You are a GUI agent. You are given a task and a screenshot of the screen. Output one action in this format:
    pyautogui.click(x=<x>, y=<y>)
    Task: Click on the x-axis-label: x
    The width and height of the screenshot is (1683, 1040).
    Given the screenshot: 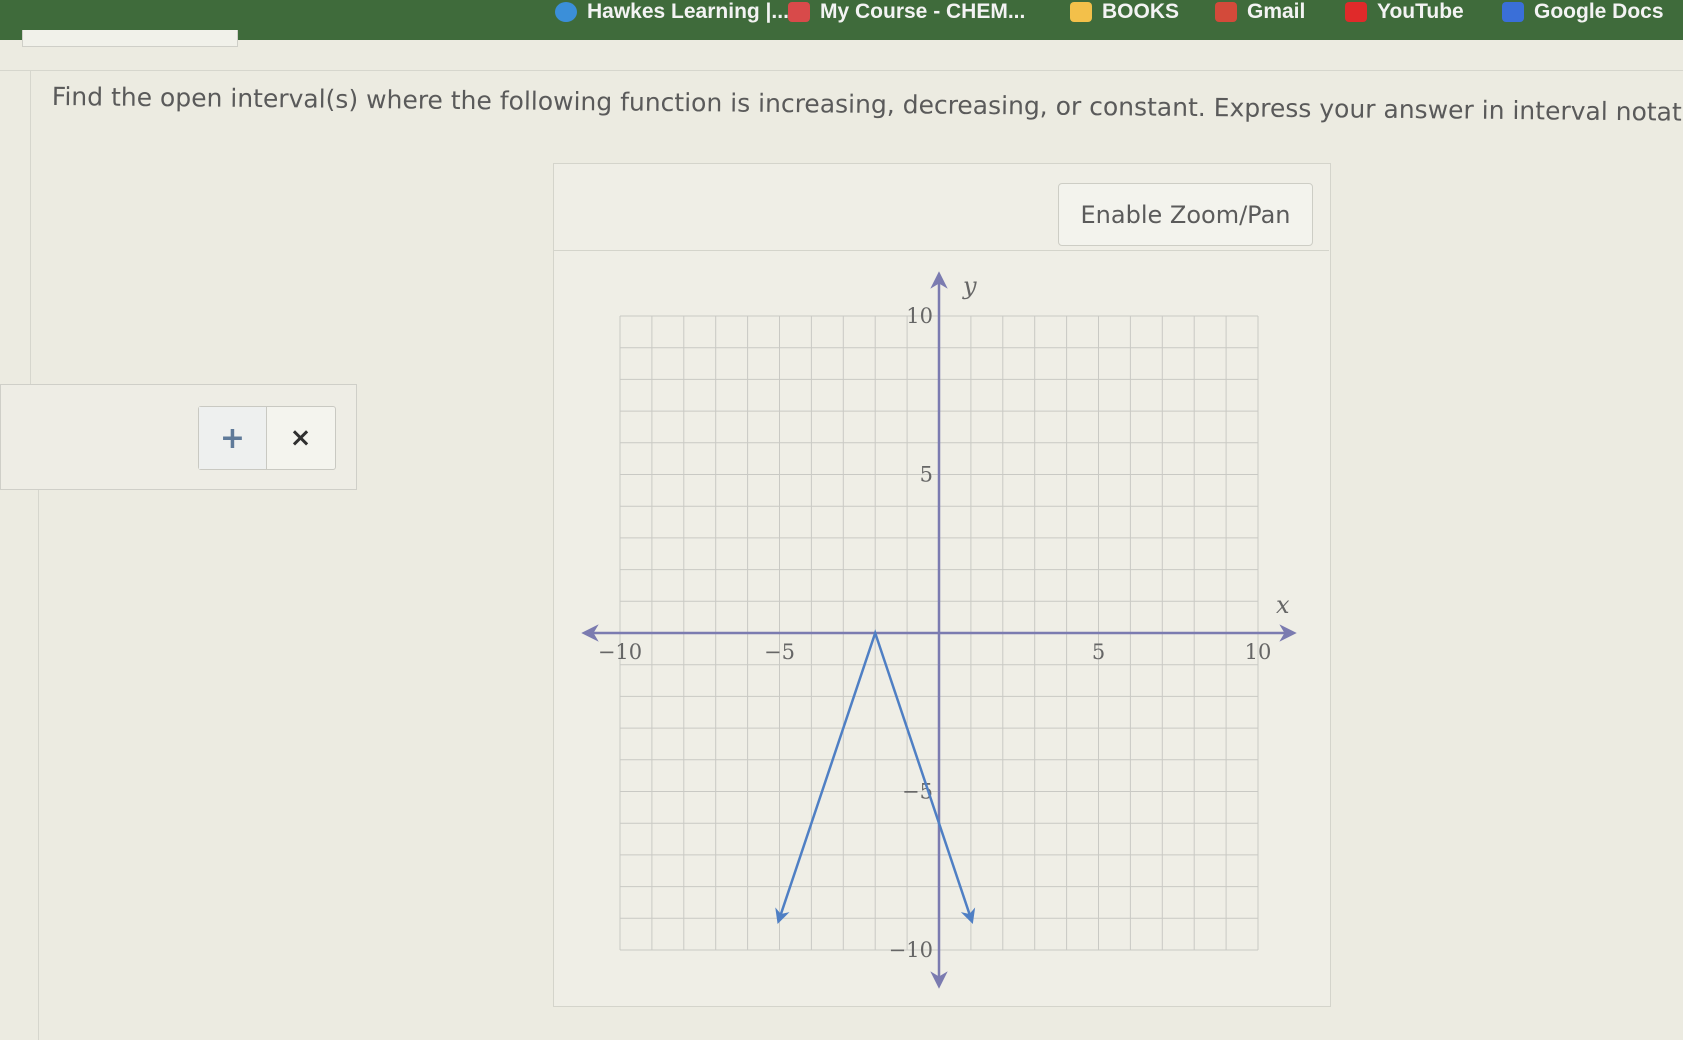 What is the action you would take?
    pyautogui.click(x=1283, y=605)
    